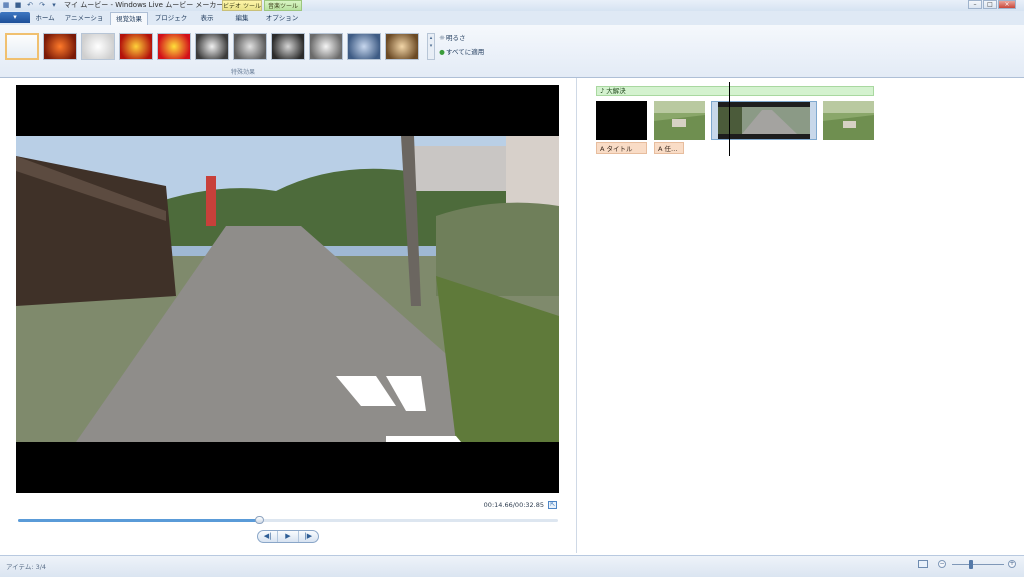  I want to click on tab-home: ホーム, so click(45, 18).